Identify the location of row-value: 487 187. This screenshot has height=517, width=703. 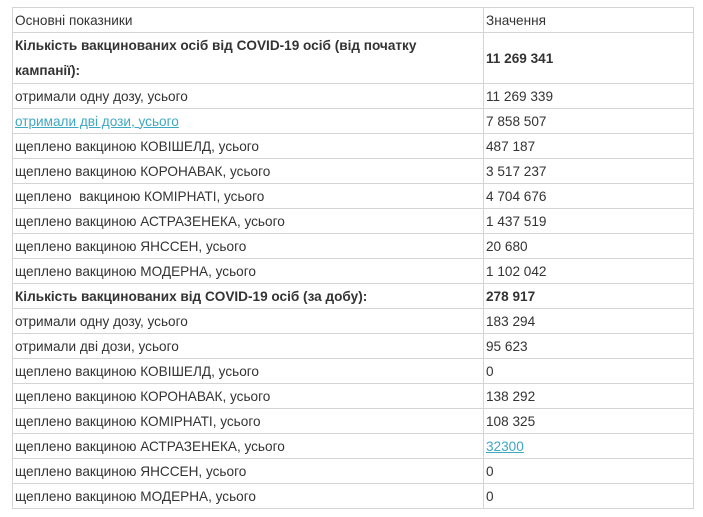
(588, 146).